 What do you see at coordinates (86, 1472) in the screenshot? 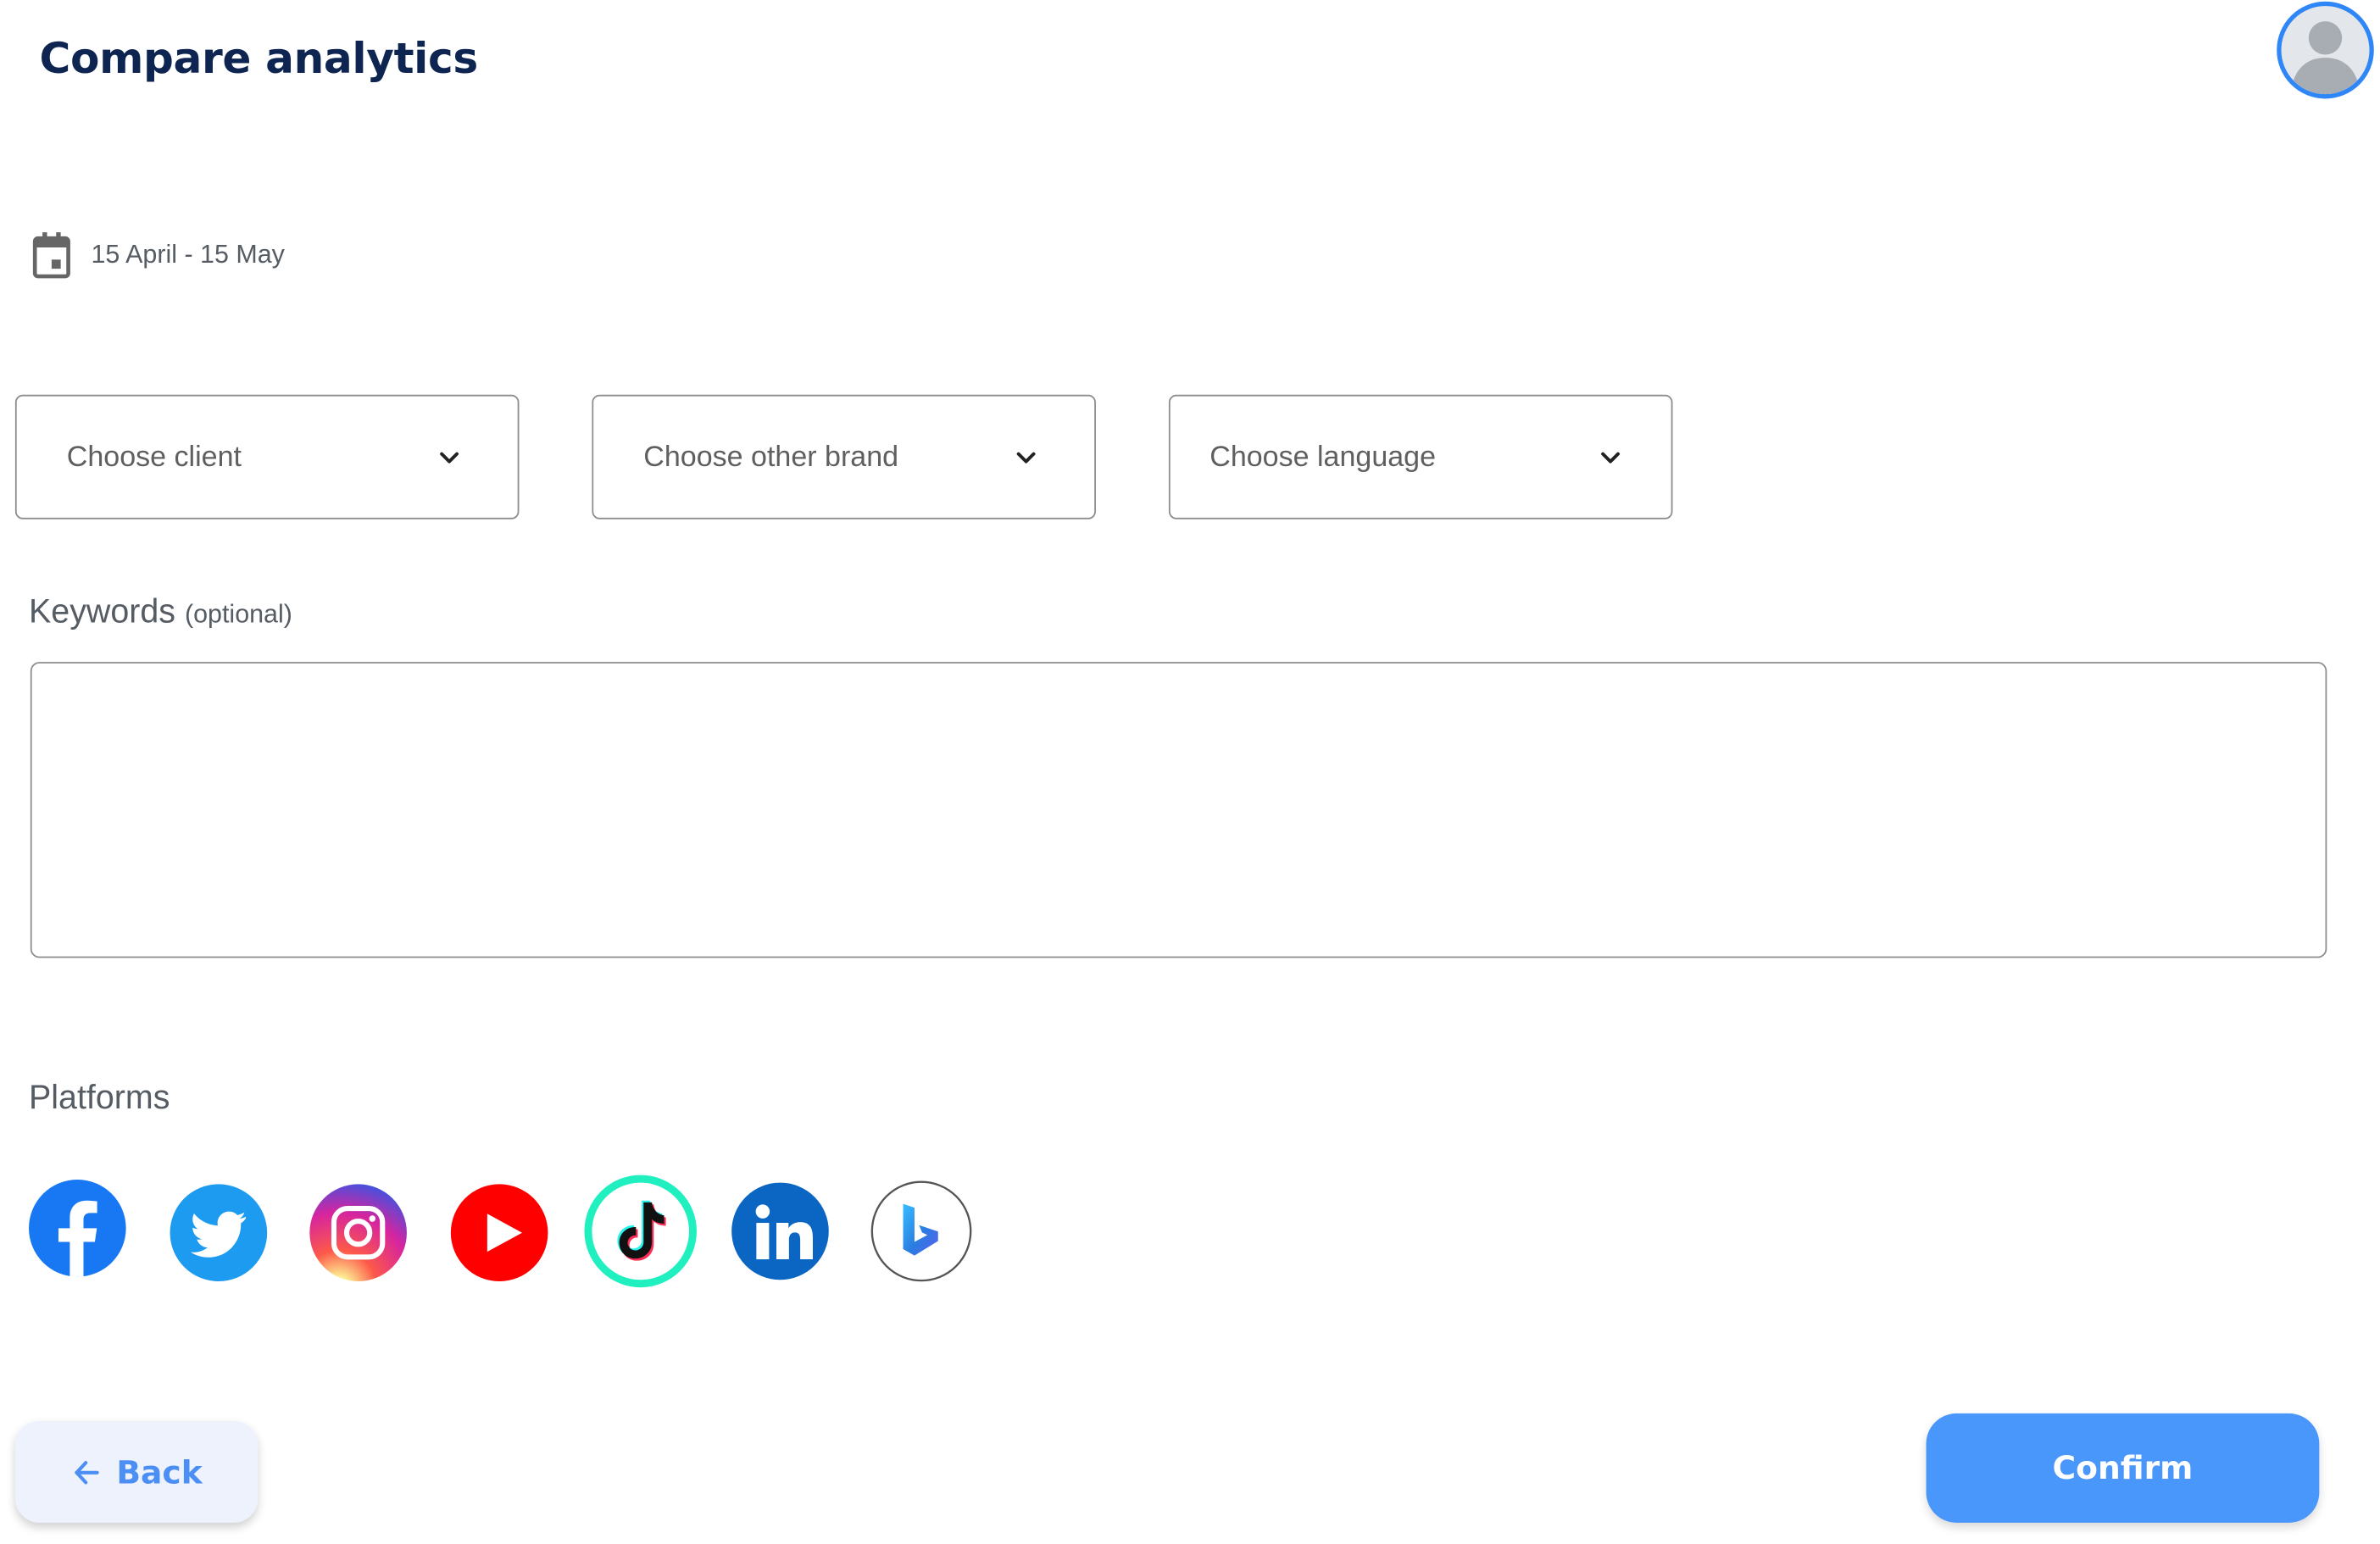
I see `arrow-left-icon` at bounding box center [86, 1472].